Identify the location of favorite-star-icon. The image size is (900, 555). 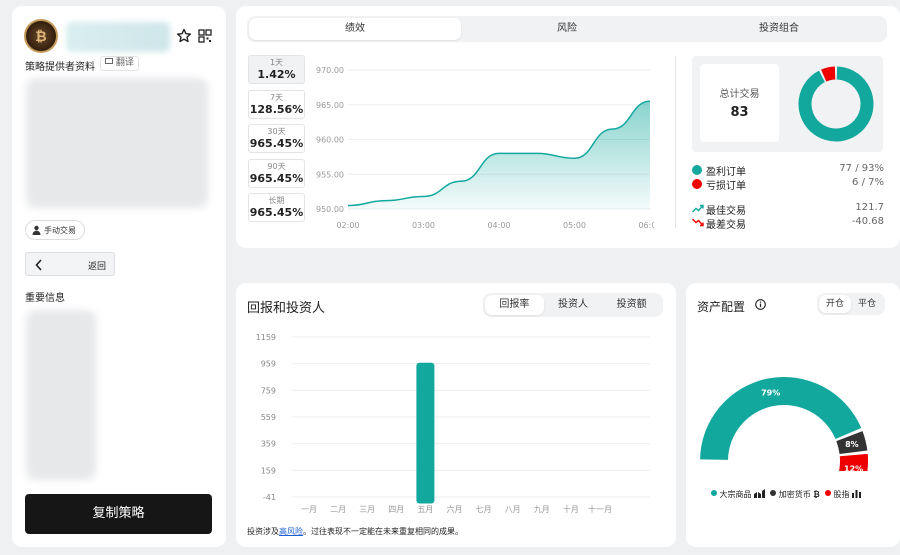
(184, 36).